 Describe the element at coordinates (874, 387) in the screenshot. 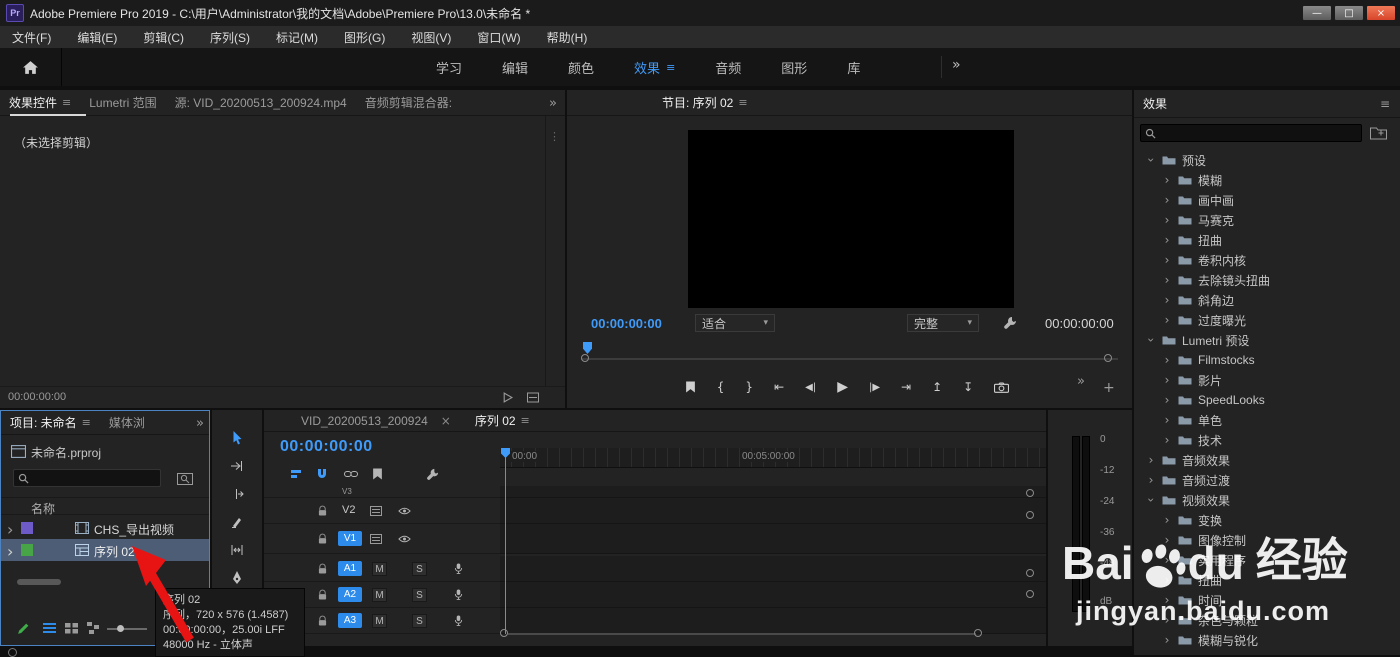

I see `step-forward-button: |▶` at that location.